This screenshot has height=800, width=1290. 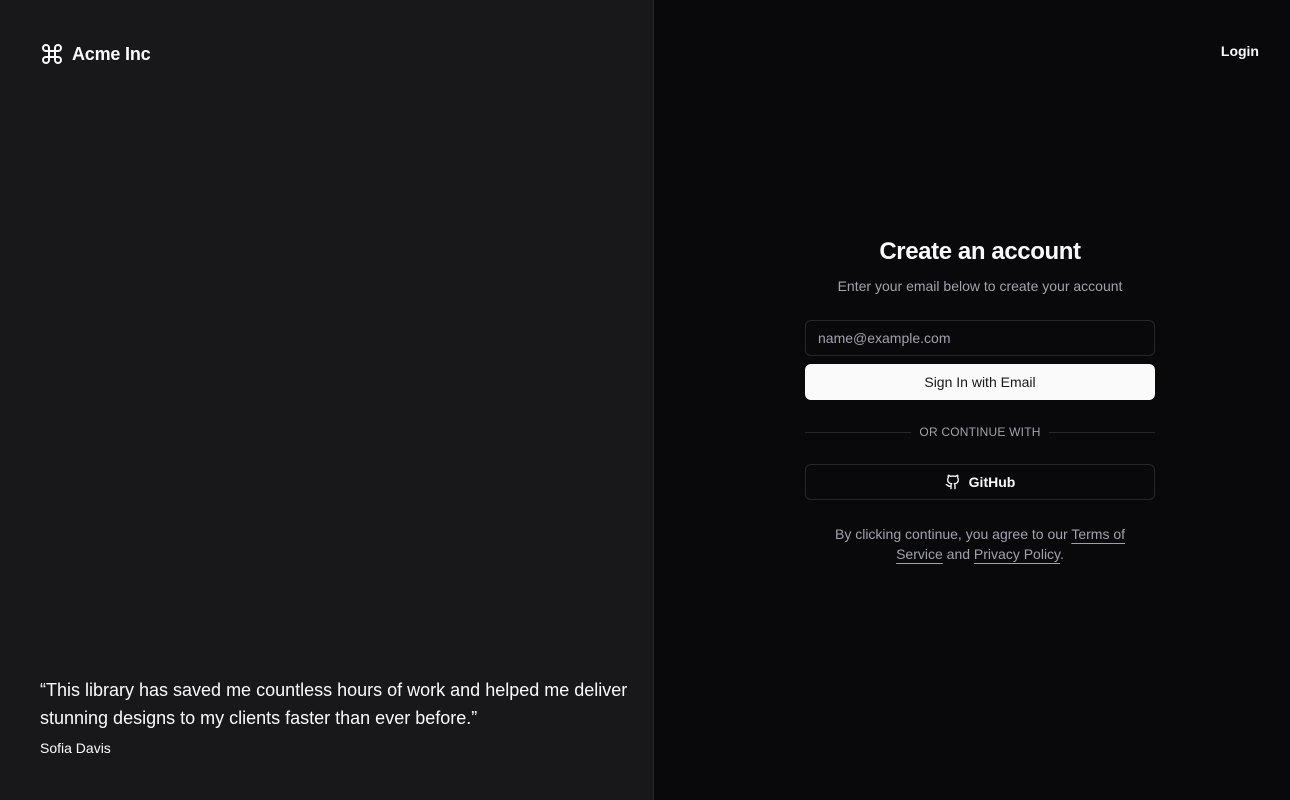 I want to click on divider-line-right, so click(x=1102, y=432).